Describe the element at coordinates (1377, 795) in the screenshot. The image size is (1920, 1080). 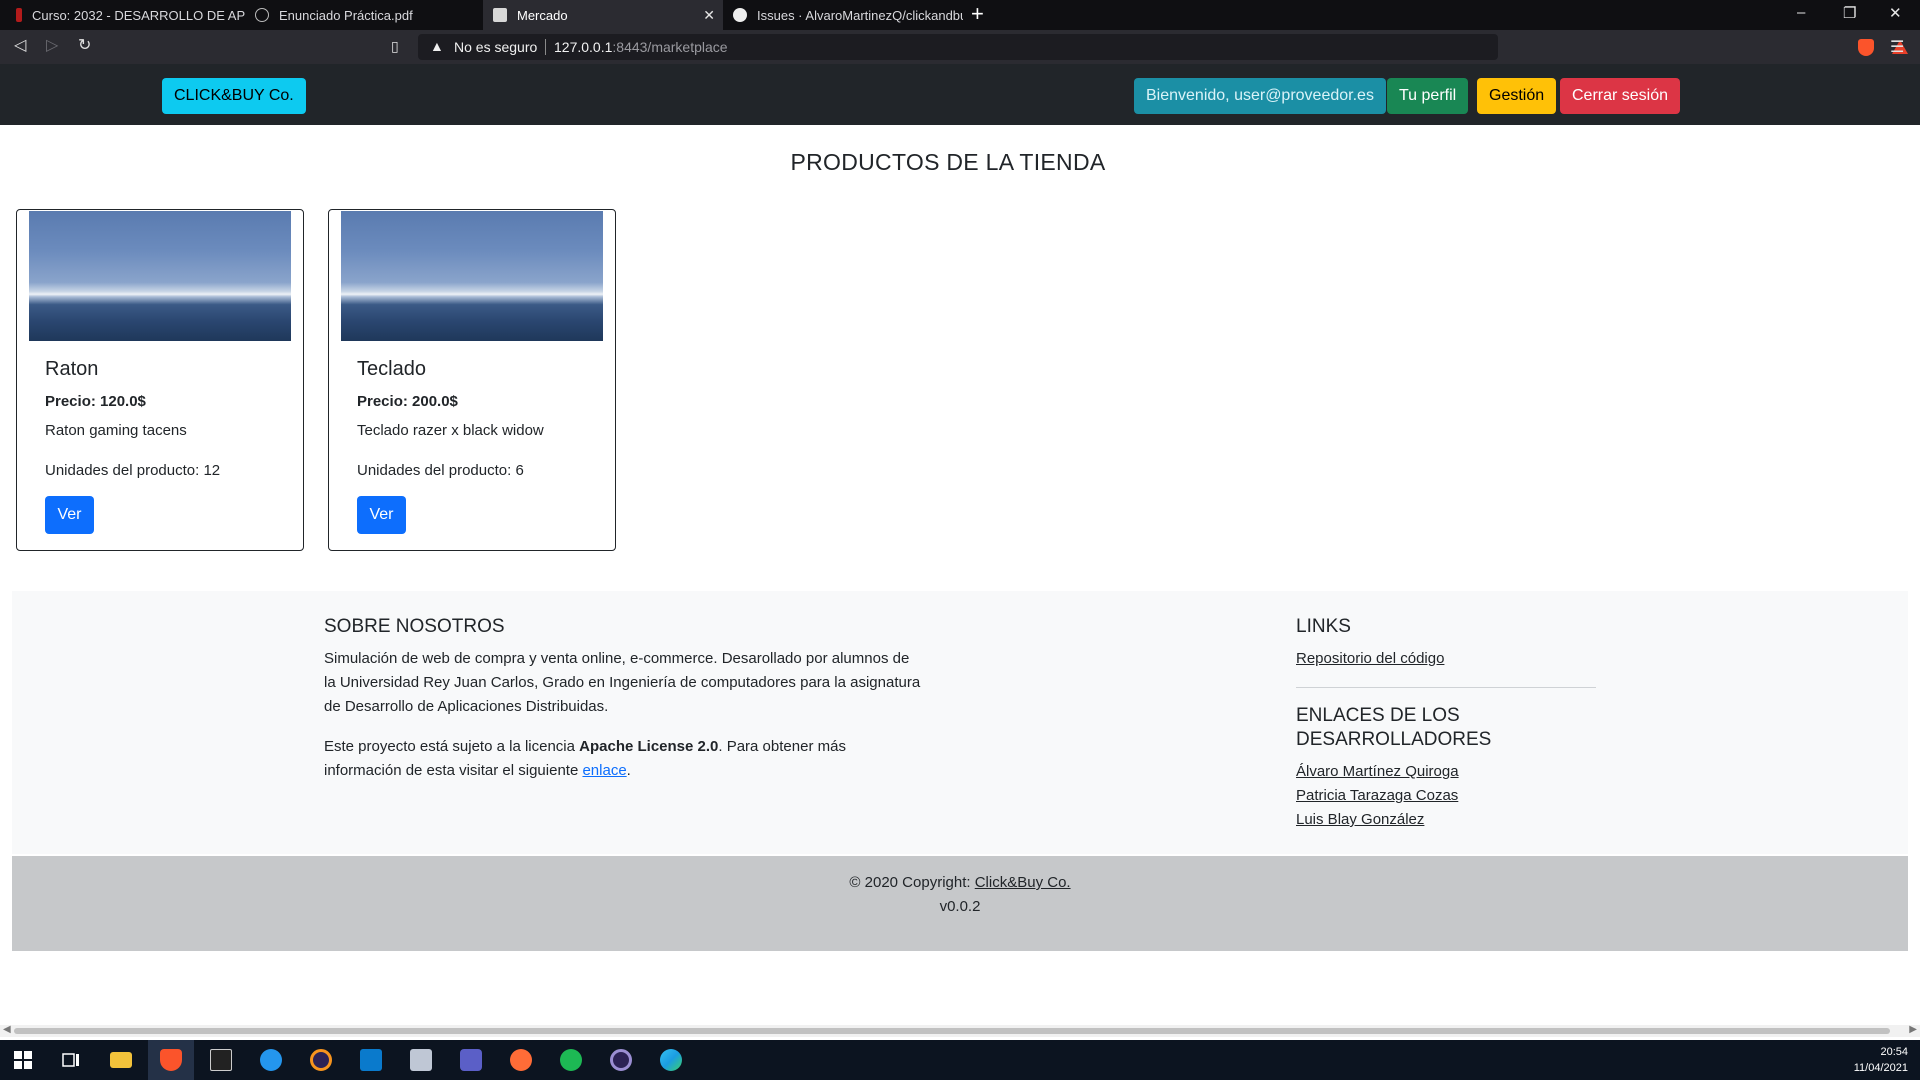
I see `developer-link: Patricia Tarazaga Cozas` at that location.